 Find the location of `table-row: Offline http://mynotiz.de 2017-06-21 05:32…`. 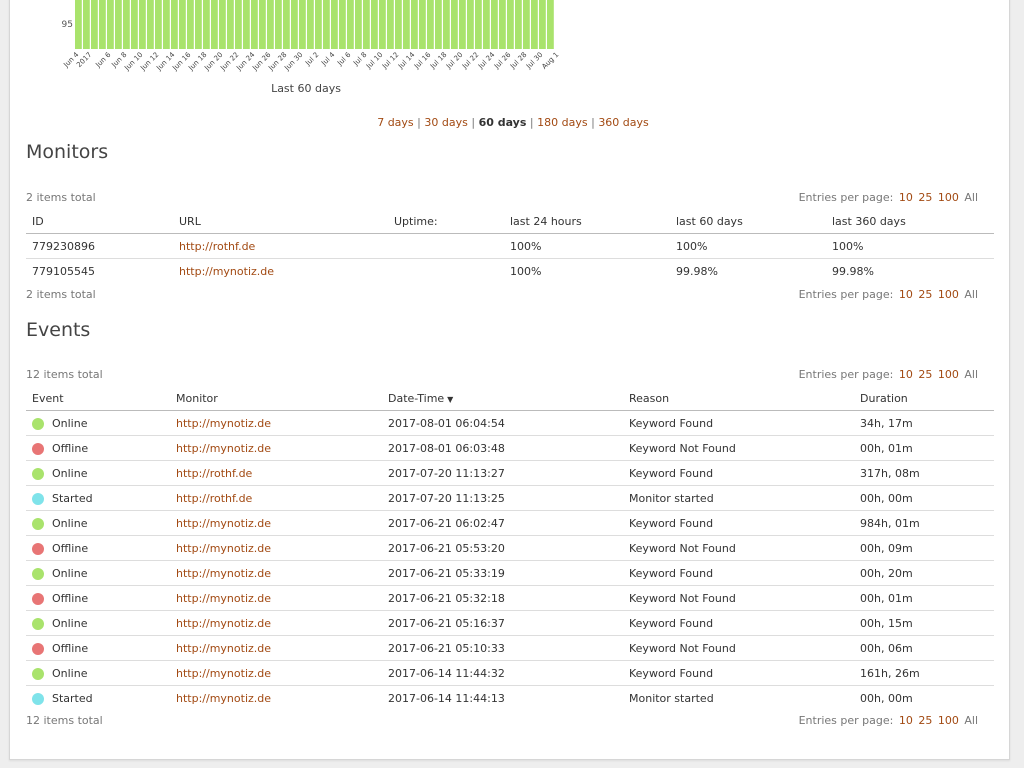

table-row: Offline http://mynotiz.de 2017-06-21 05:32… is located at coordinates (510, 598).